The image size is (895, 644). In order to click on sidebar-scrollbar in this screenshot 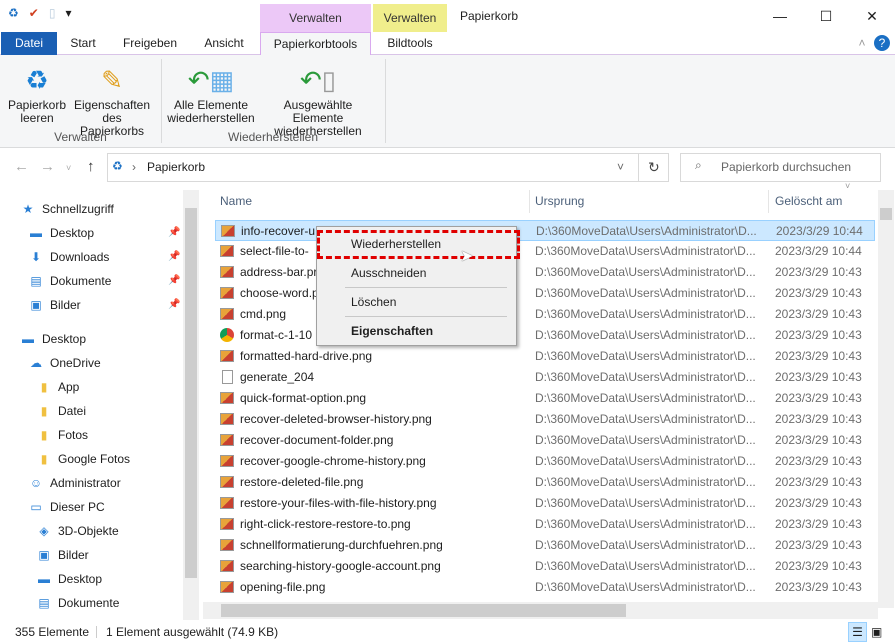, I will do `click(191, 405)`.